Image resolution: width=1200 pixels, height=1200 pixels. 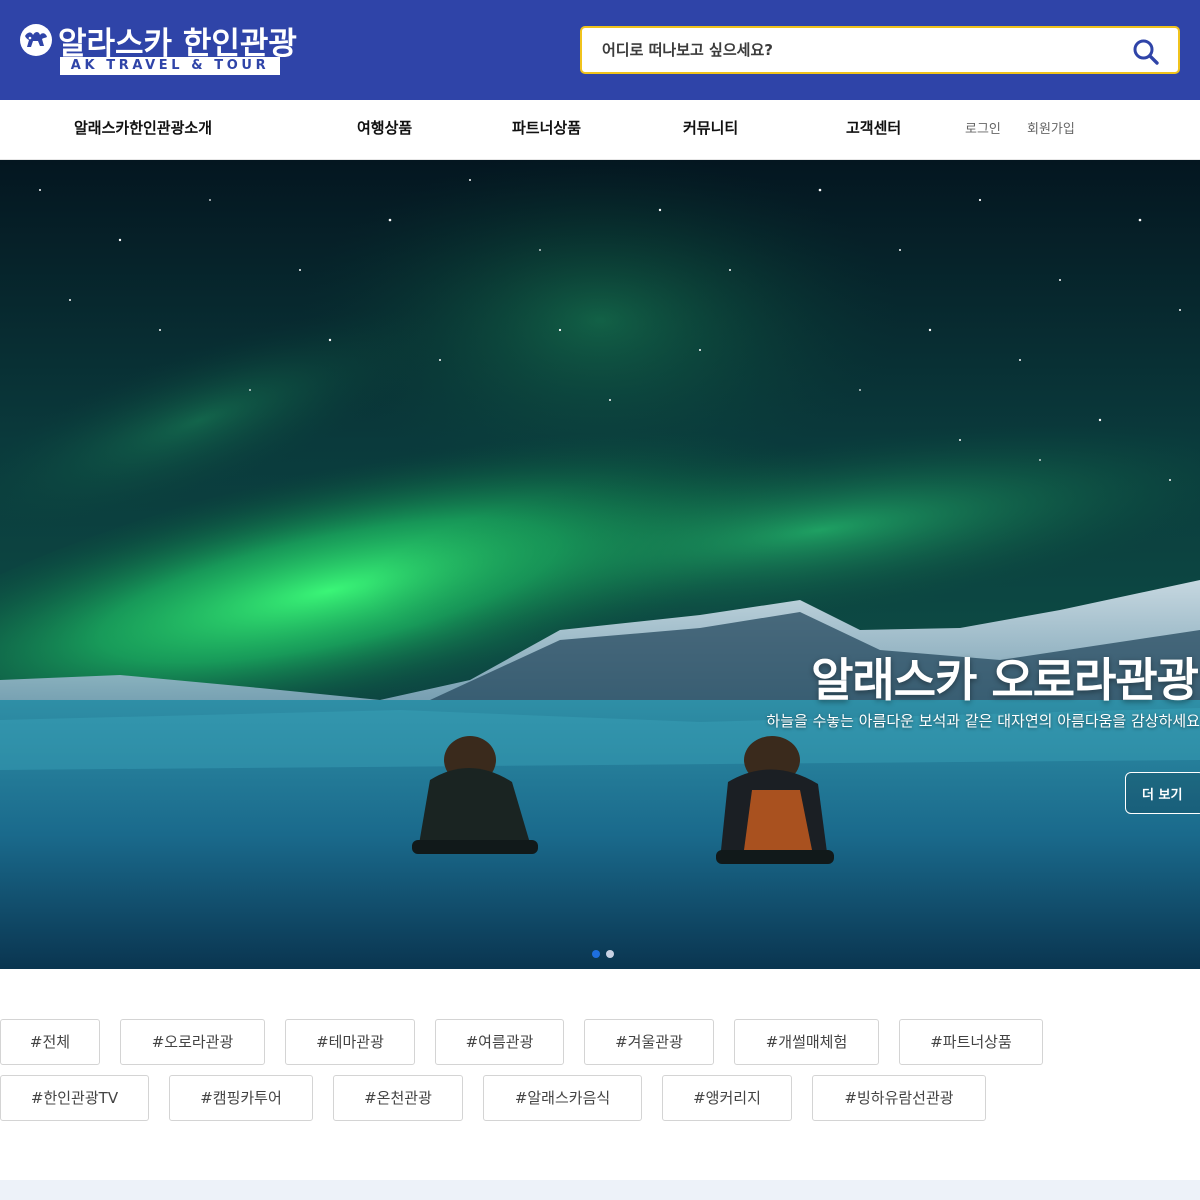 What do you see at coordinates (610, 954) in the screenshot?
I see `slider-dot` at bounding box center [610, 954].